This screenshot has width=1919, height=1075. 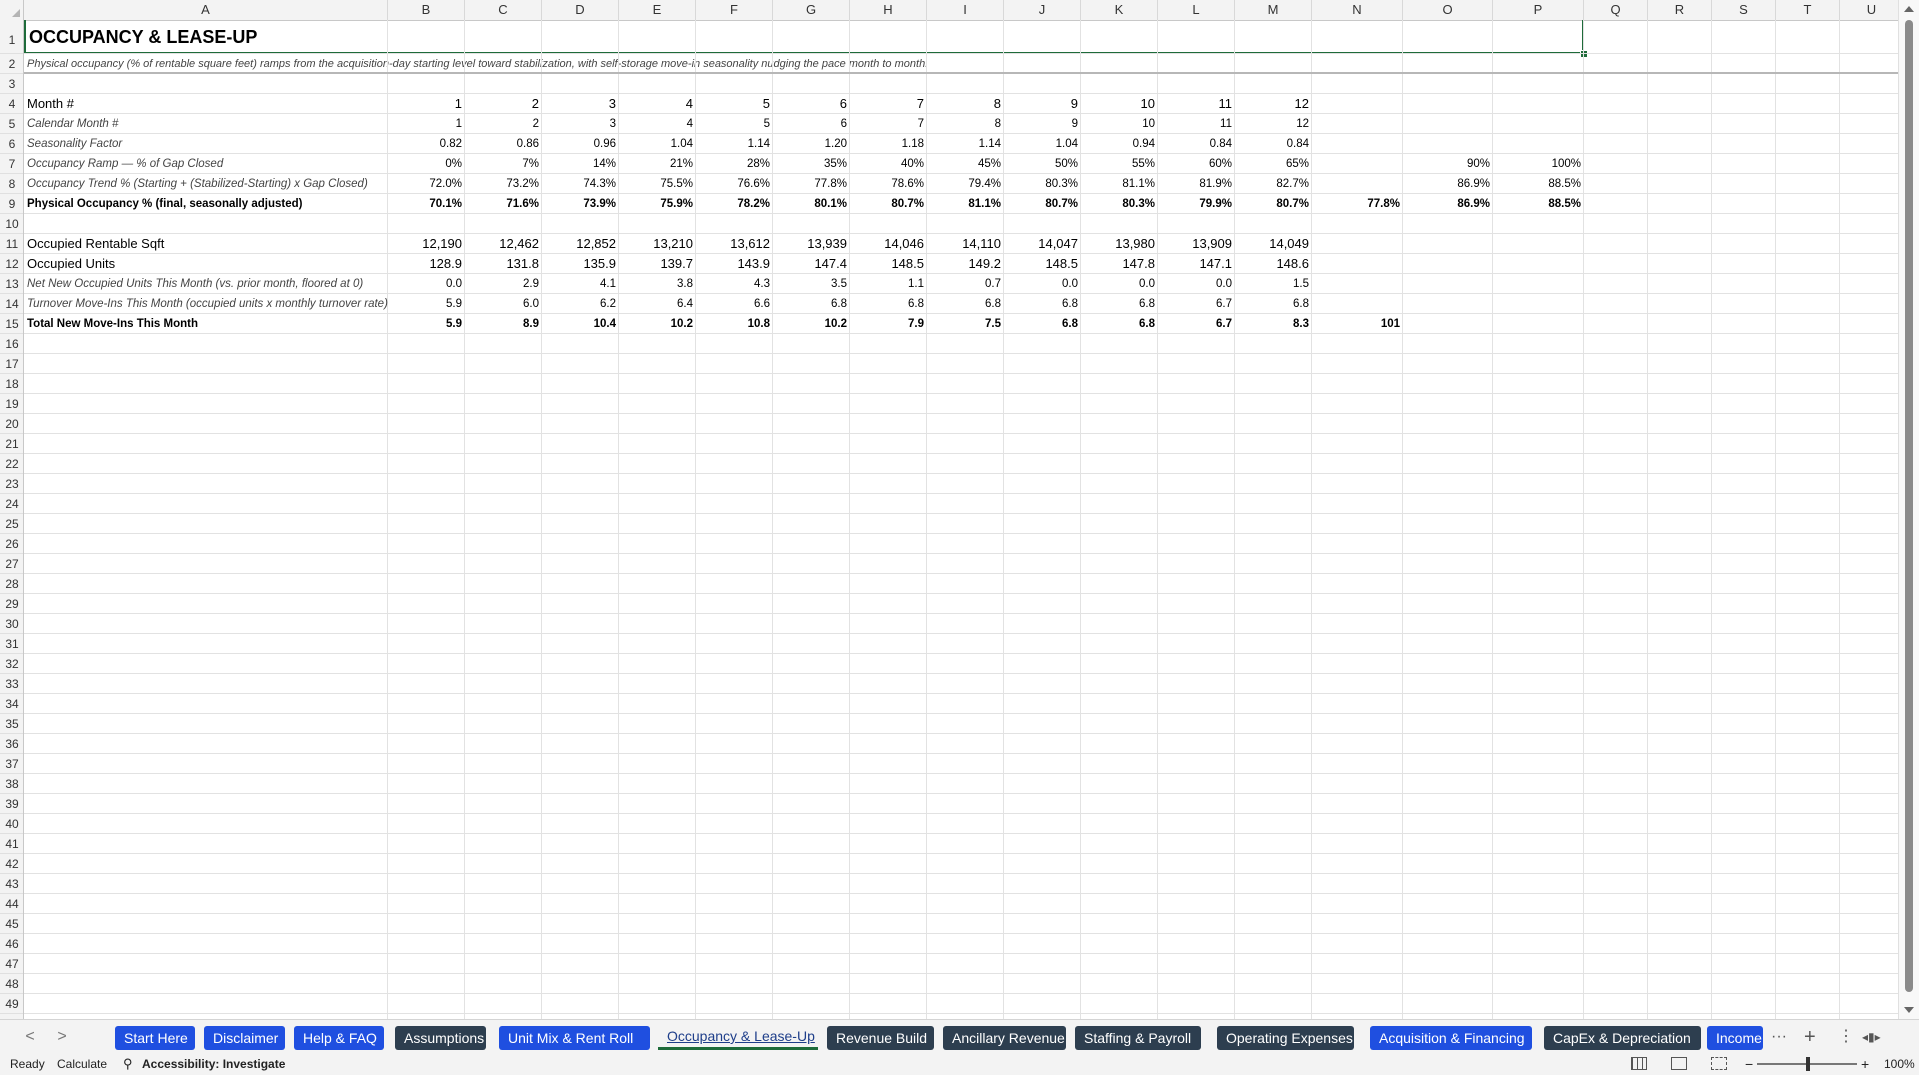 What do you see at coordinates (11, 204) in the screenshot?
I see `row-header-9: 9` at bounding box center [11, 204].